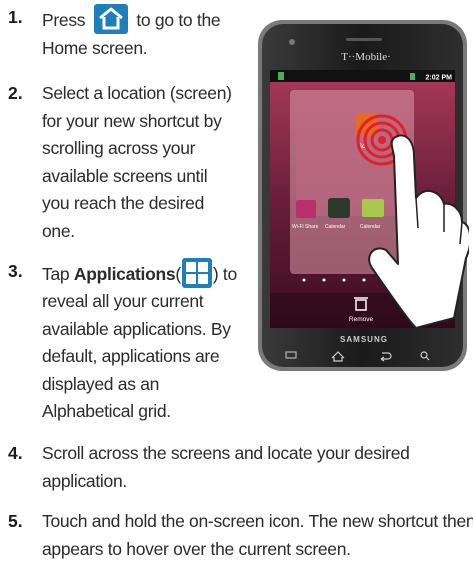 This screenshot has height=574, width=473. I want to click on home-icon, so click(110, 19).